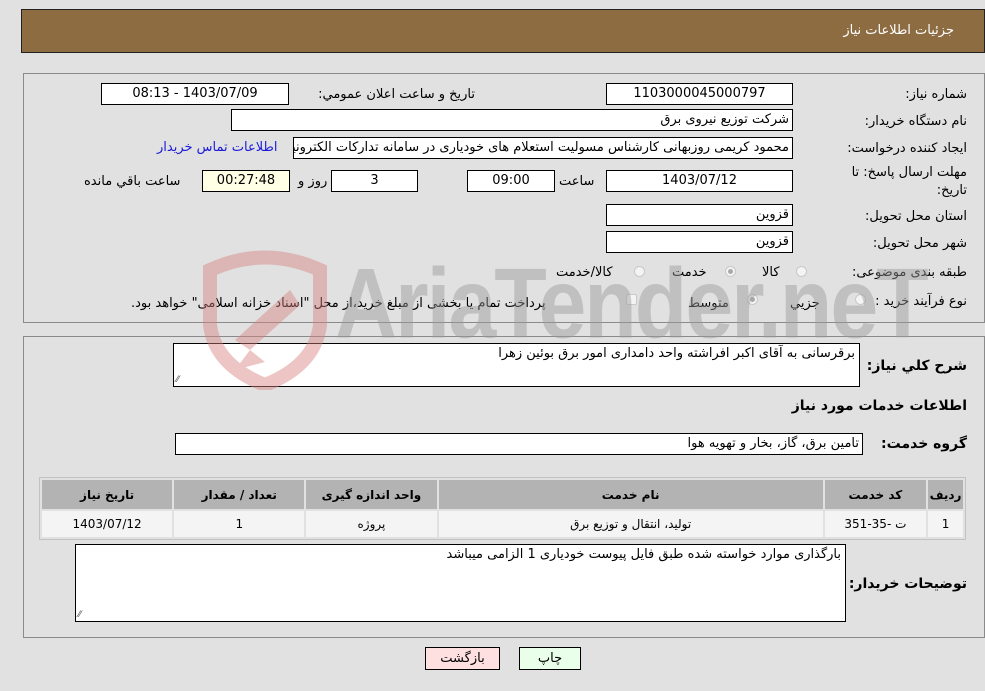  I want to click on category-option-goods: کالا, so click(771, 272).